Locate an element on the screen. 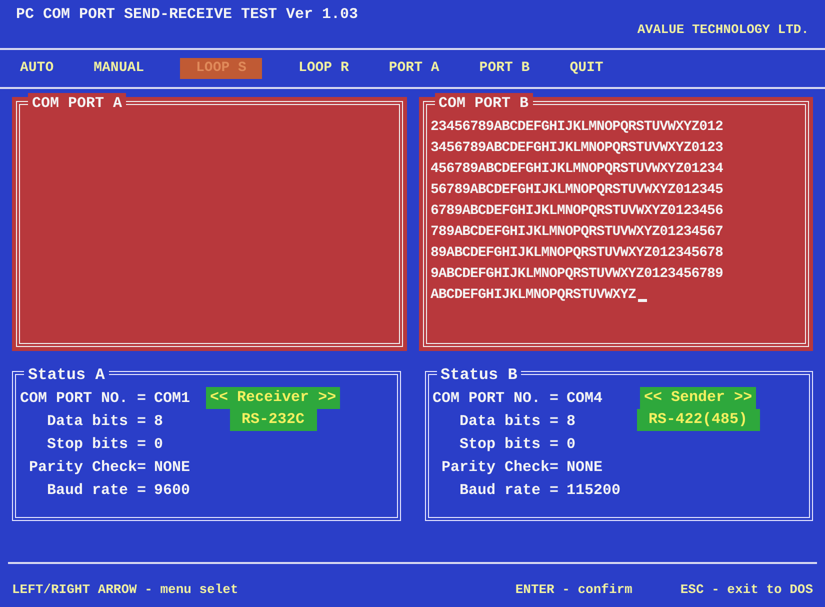  interface-badge: RS-232C is located at coordinates (273, 419).